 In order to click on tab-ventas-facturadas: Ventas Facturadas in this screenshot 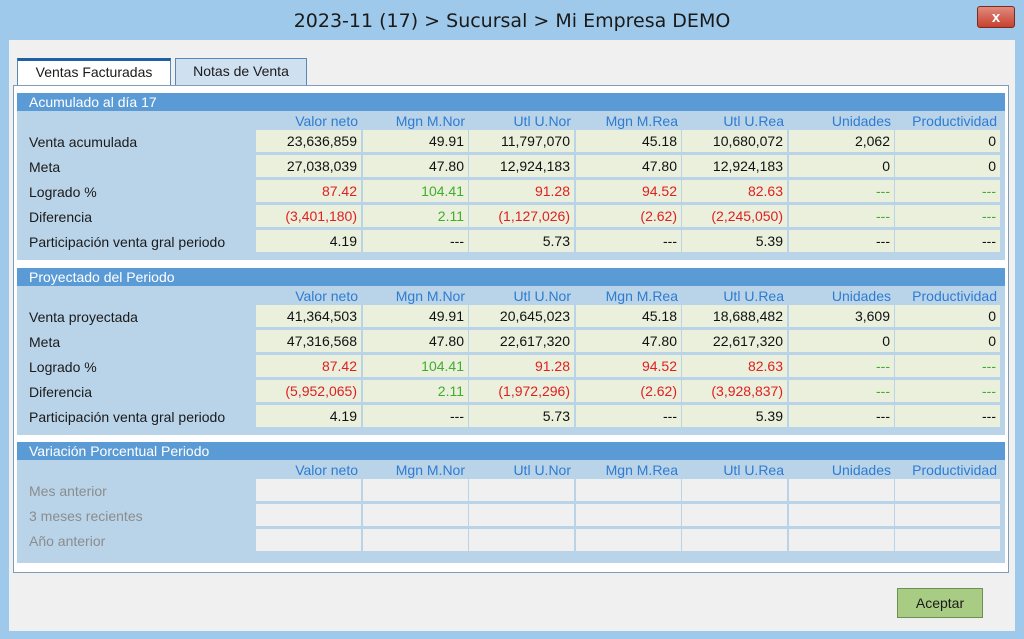, I will do `click(94, 72)`.